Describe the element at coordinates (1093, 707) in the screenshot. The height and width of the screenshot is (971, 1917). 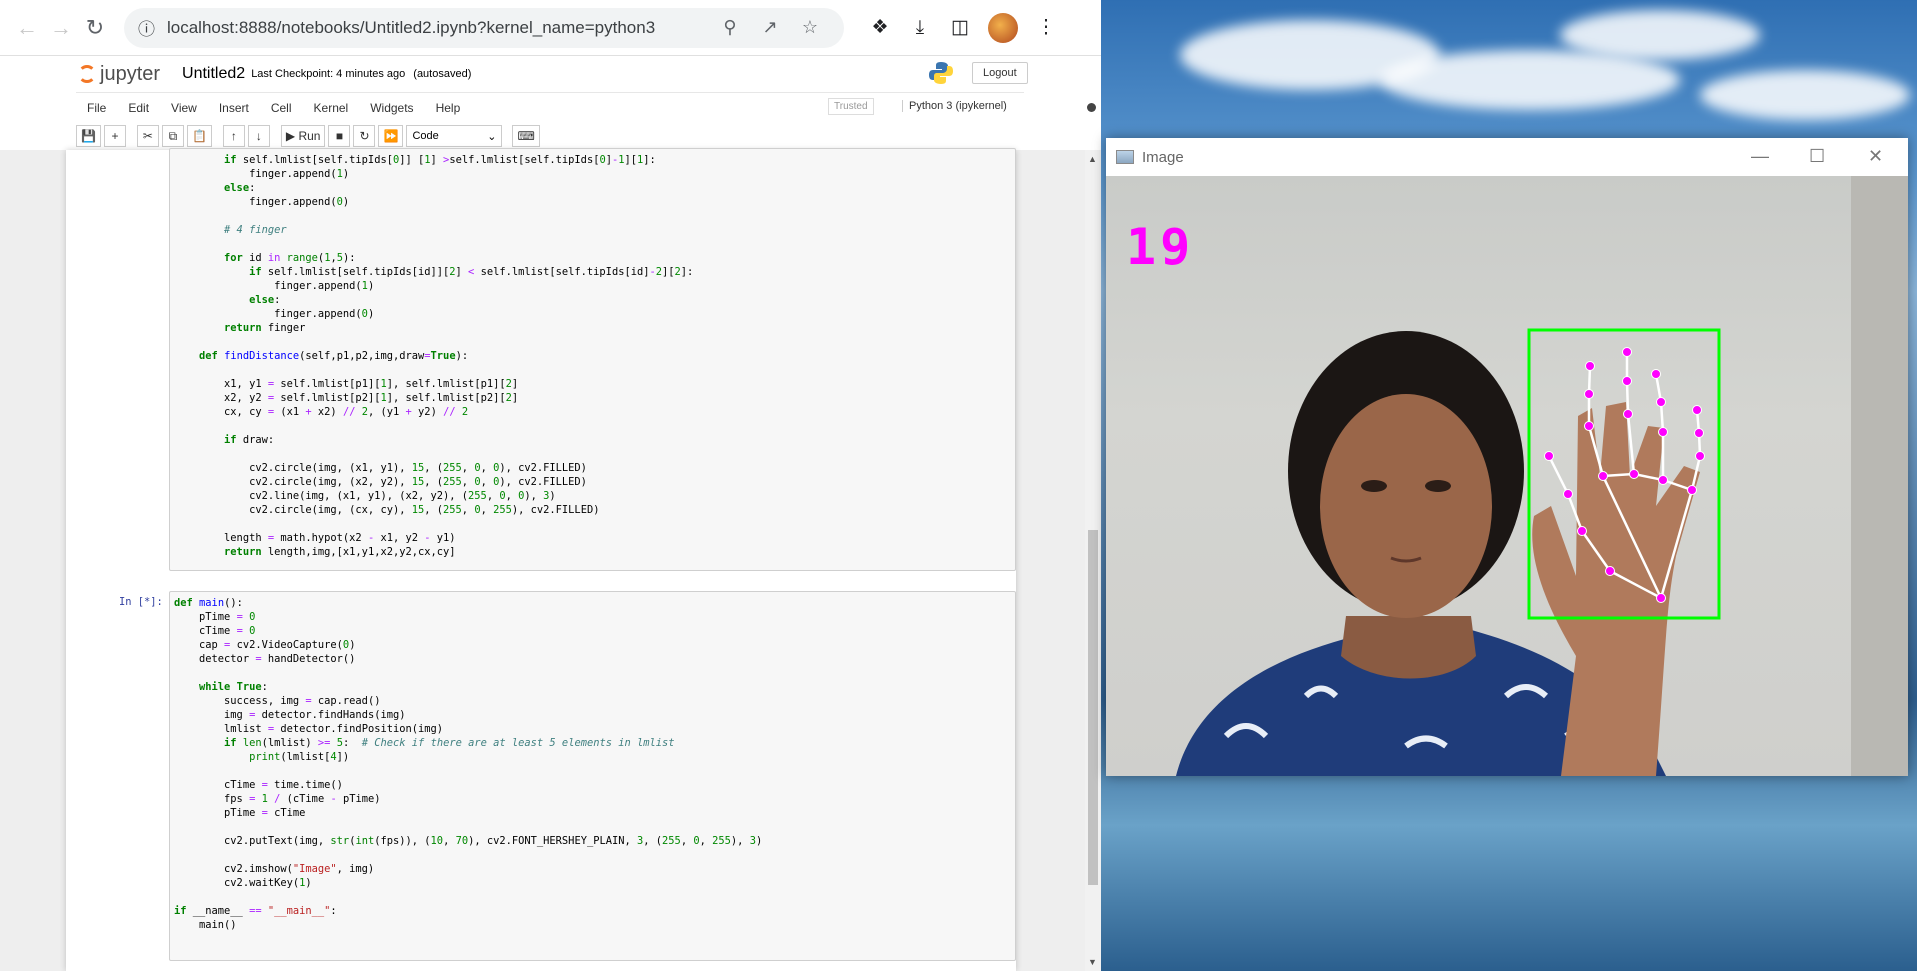
I see `scroll-thumb` at that location.